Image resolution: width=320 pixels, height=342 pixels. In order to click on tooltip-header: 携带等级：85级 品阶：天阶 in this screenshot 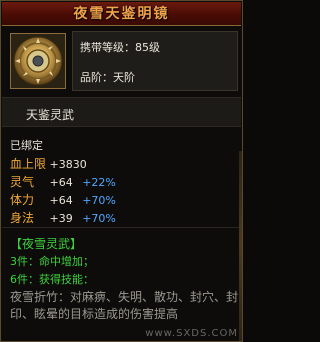, I will do `click(121, 61)`.